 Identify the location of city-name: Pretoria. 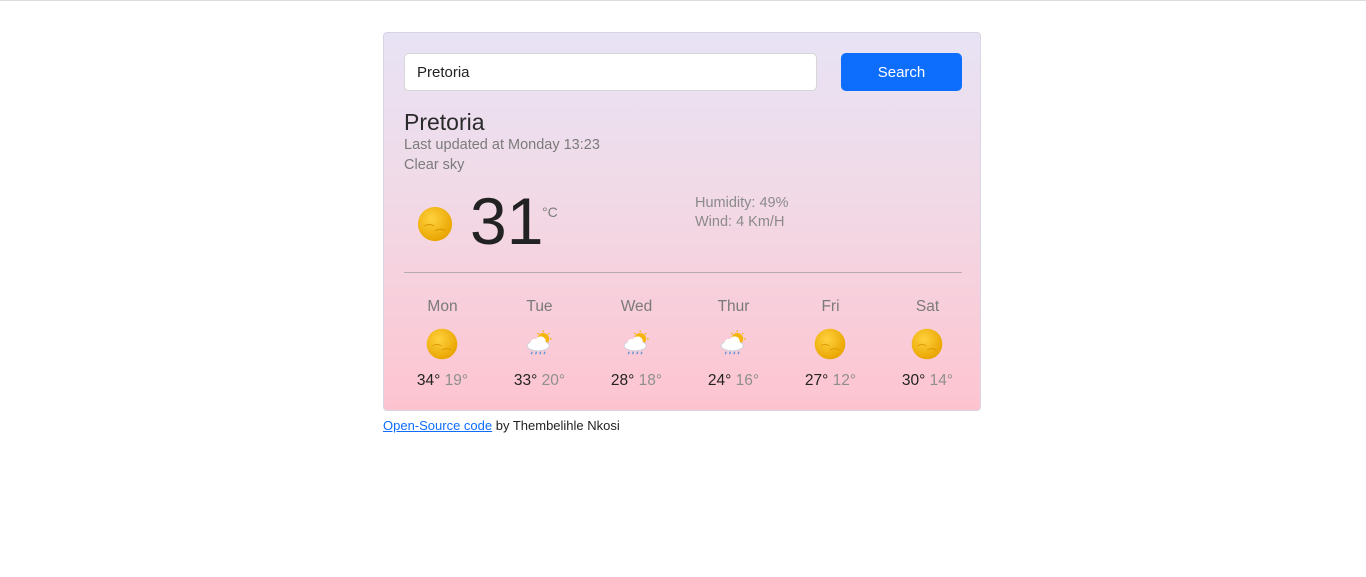
(444, 122).